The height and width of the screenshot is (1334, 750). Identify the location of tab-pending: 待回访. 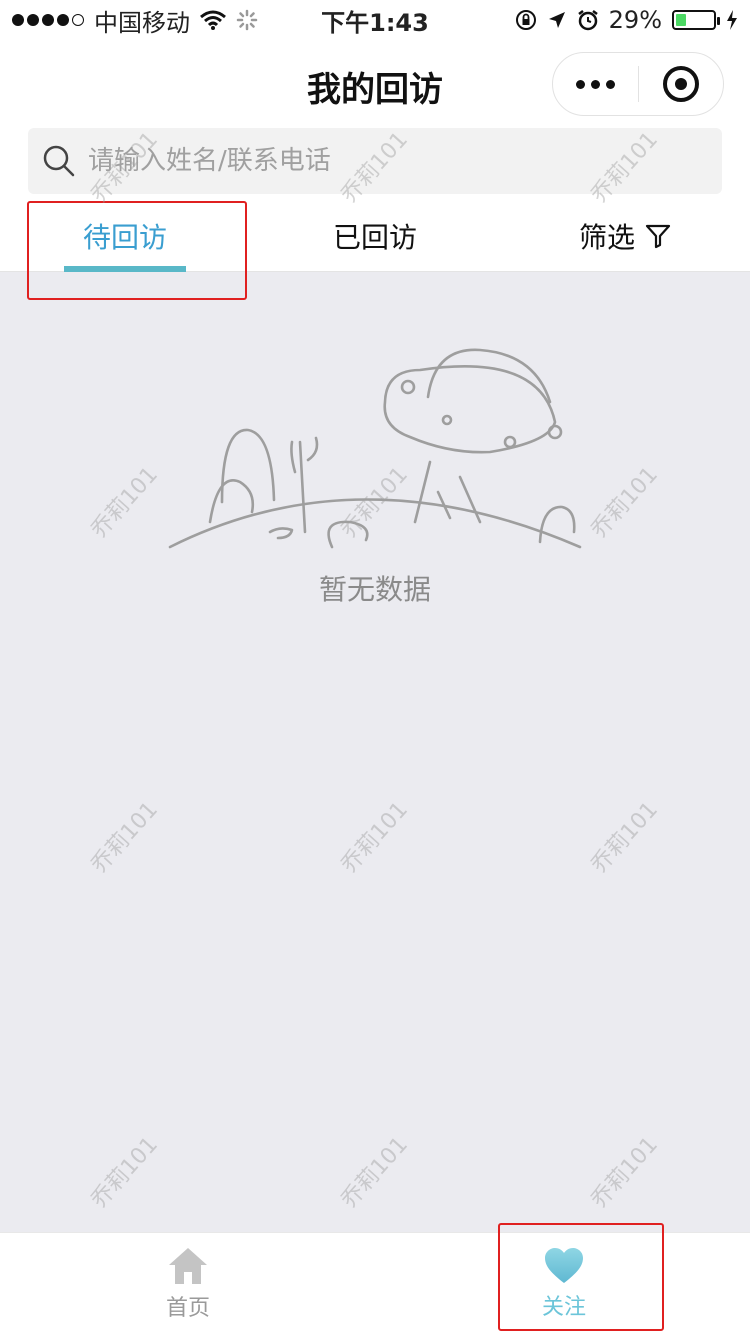
(125, 236).